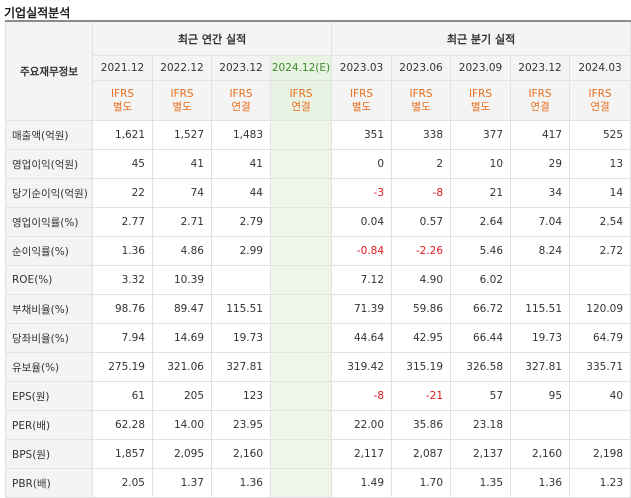 This screenshot has width=631, height=498. Describe the element at coordinates (600, 454) in the screenshot. I see `table-cell: 2,198` at that location.